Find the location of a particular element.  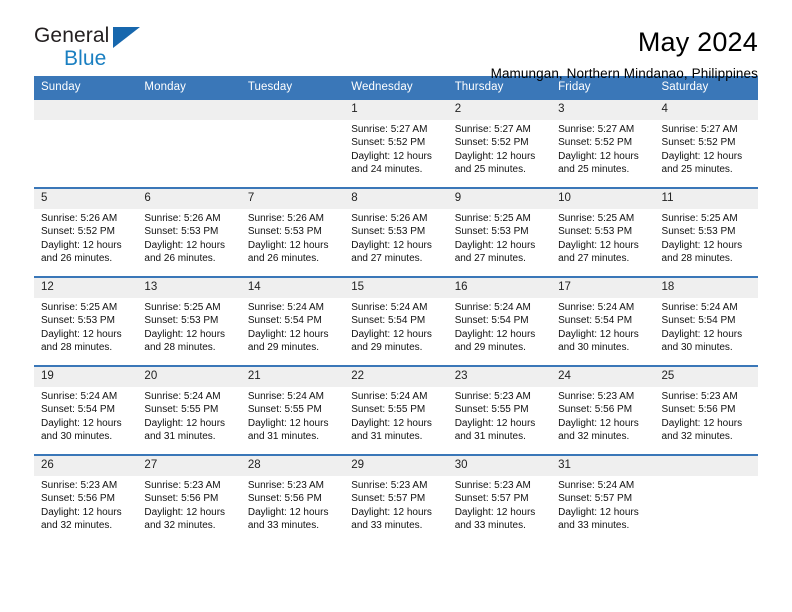

weekday-header-wednesday: Wednesday is located at coordinates (396, 87).